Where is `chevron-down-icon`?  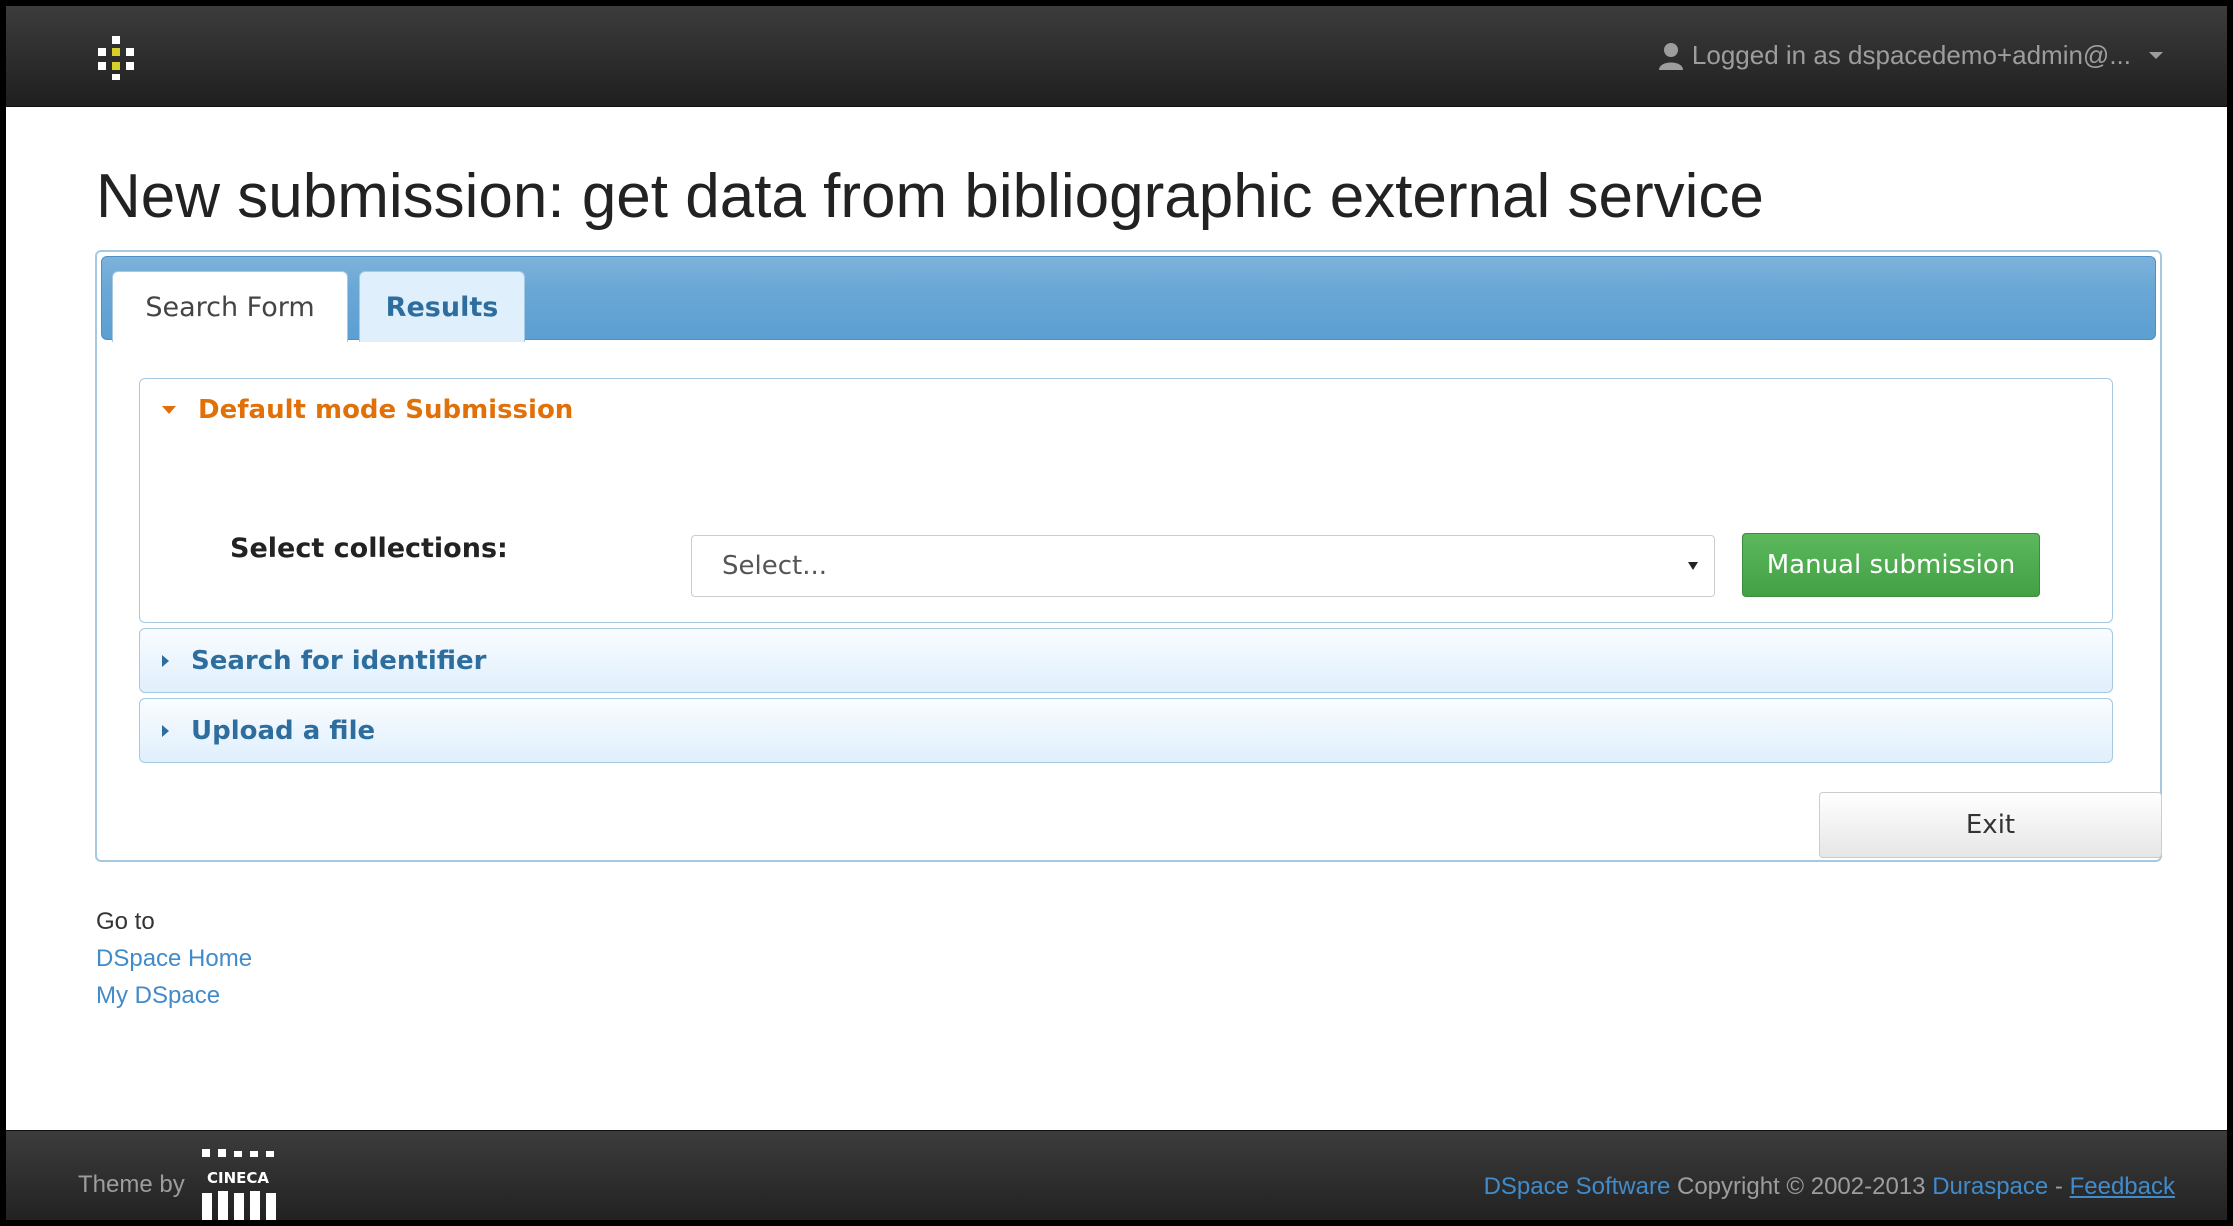
chevron-down-icon is located at coordinates (2156, 55).